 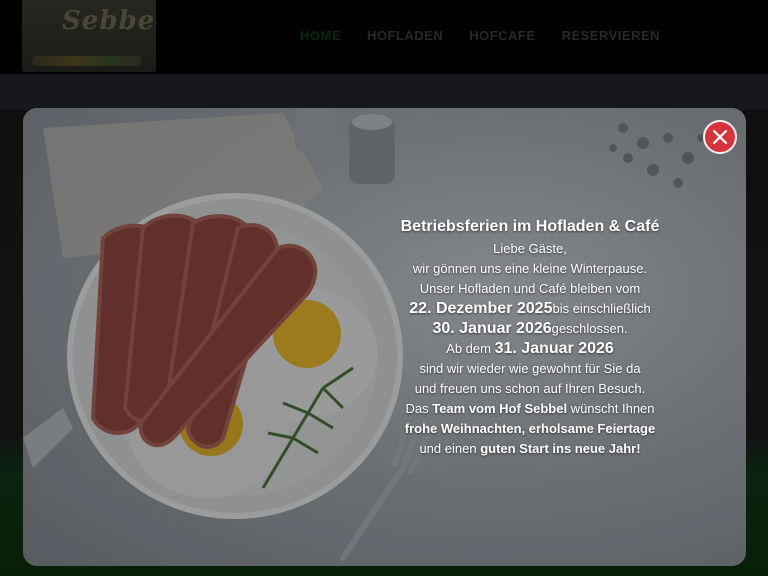 What do you see at coordinates (530, 226) in the screenshot?
I see `notice-title: Betriebsferien im Hofladen & Café` at bounding box center [530, 226].